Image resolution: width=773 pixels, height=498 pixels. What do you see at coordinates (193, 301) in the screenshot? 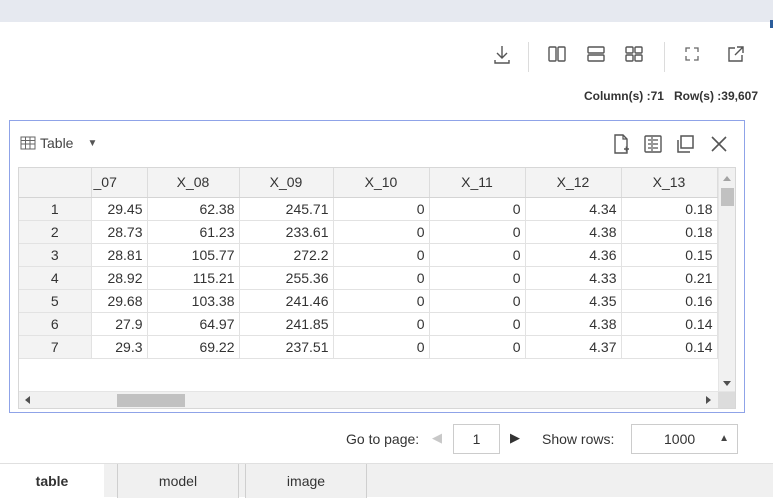
I see `table-cell: 103.38` at bounding box center [193, 301].